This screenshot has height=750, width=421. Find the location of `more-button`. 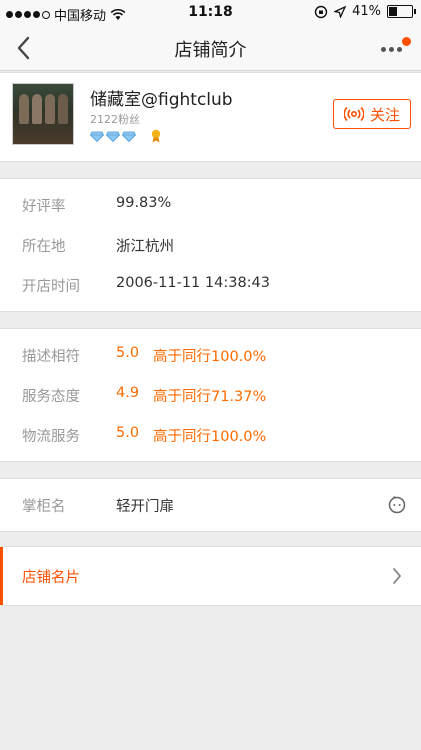

more-button is located at coordinates (395, 48).